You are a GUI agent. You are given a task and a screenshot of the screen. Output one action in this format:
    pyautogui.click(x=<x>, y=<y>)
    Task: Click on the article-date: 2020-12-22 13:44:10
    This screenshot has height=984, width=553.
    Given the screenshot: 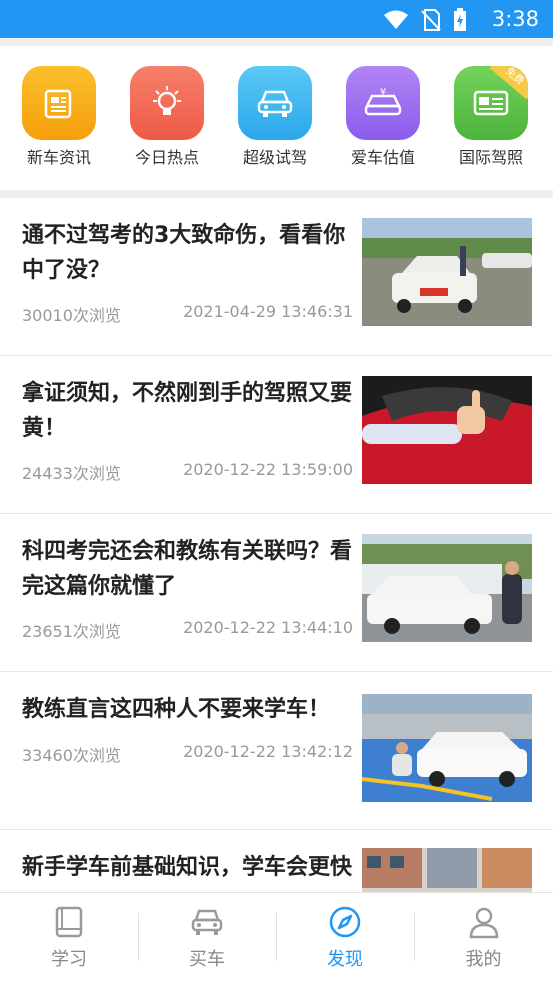 What is the action you would take?
    pyautogui.click(x=268, y=627)
    